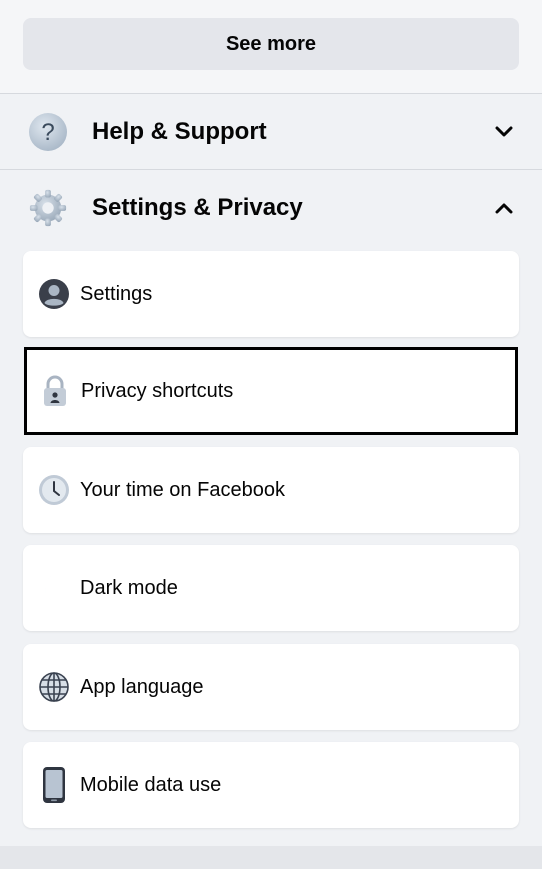 The width and height of the screenshot is (542, 869). Describe the element at coordinates (116, 293) in the screenshot. I see `menu-item-label: Settings` at that location.